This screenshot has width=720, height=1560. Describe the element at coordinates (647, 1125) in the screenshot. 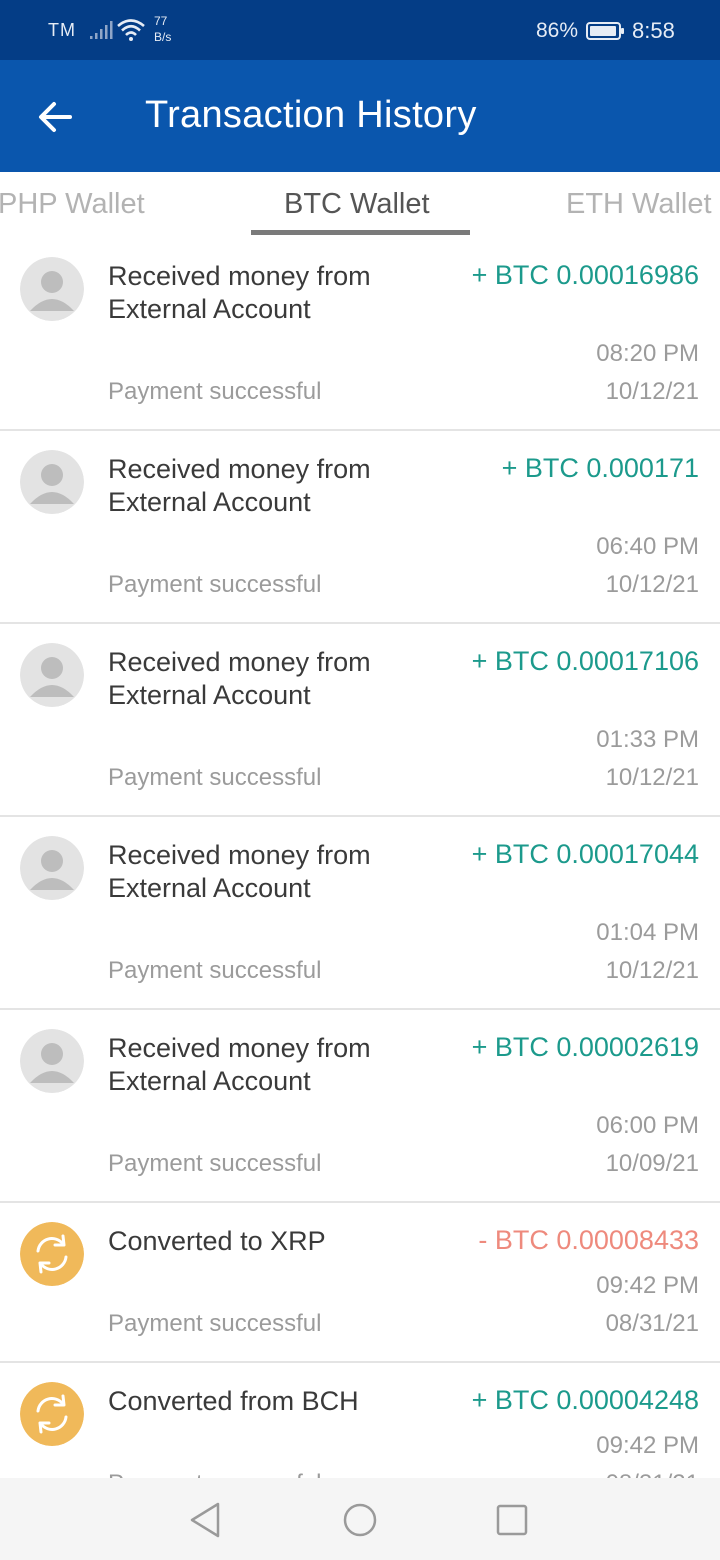

I see `transaction-time: 06:00 PM` at that location.